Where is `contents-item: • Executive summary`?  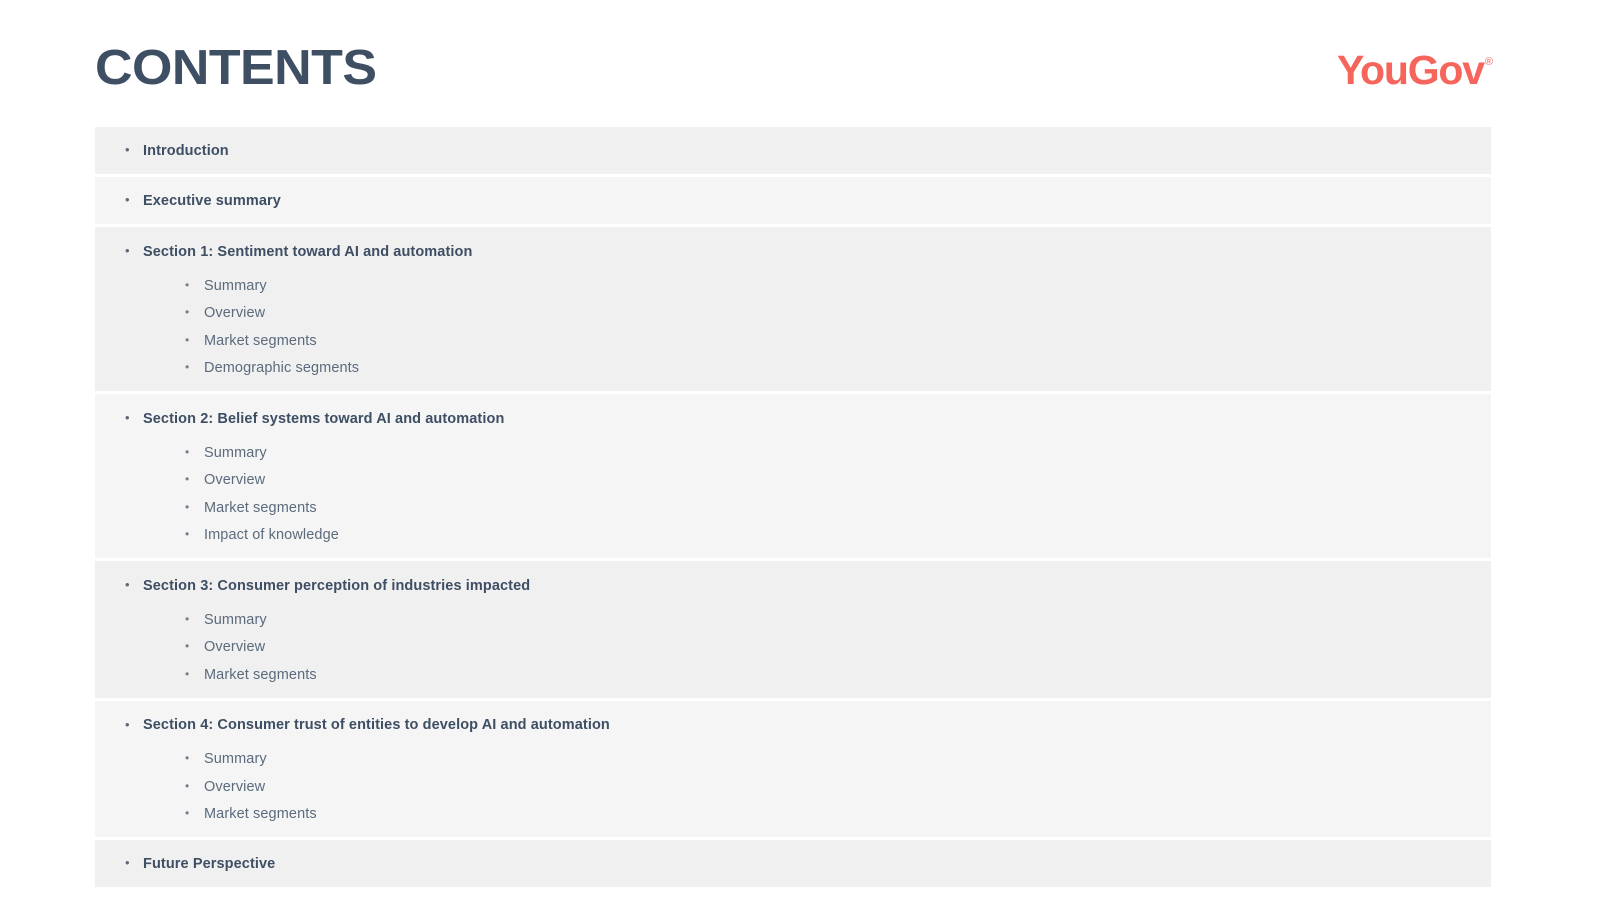 contents-item: • Executive summary is located at coordinates (793, 200).